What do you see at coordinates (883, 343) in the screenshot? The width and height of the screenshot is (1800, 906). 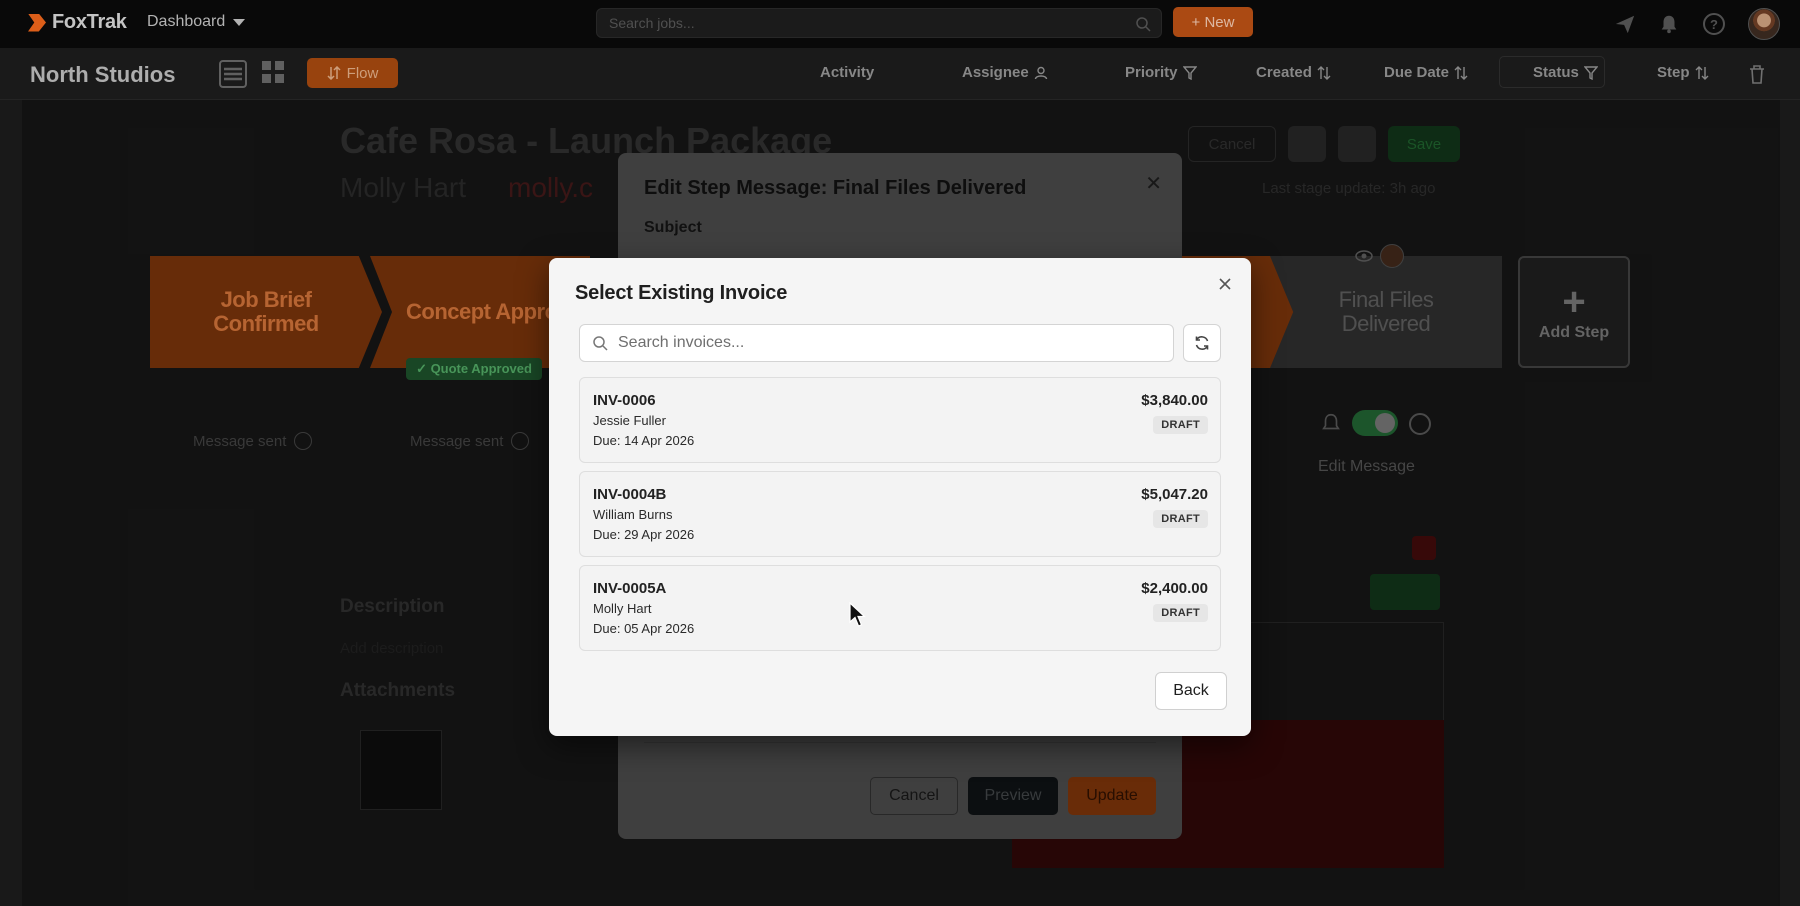 I see `invoice-search-input` at bounding box center [883, 343].